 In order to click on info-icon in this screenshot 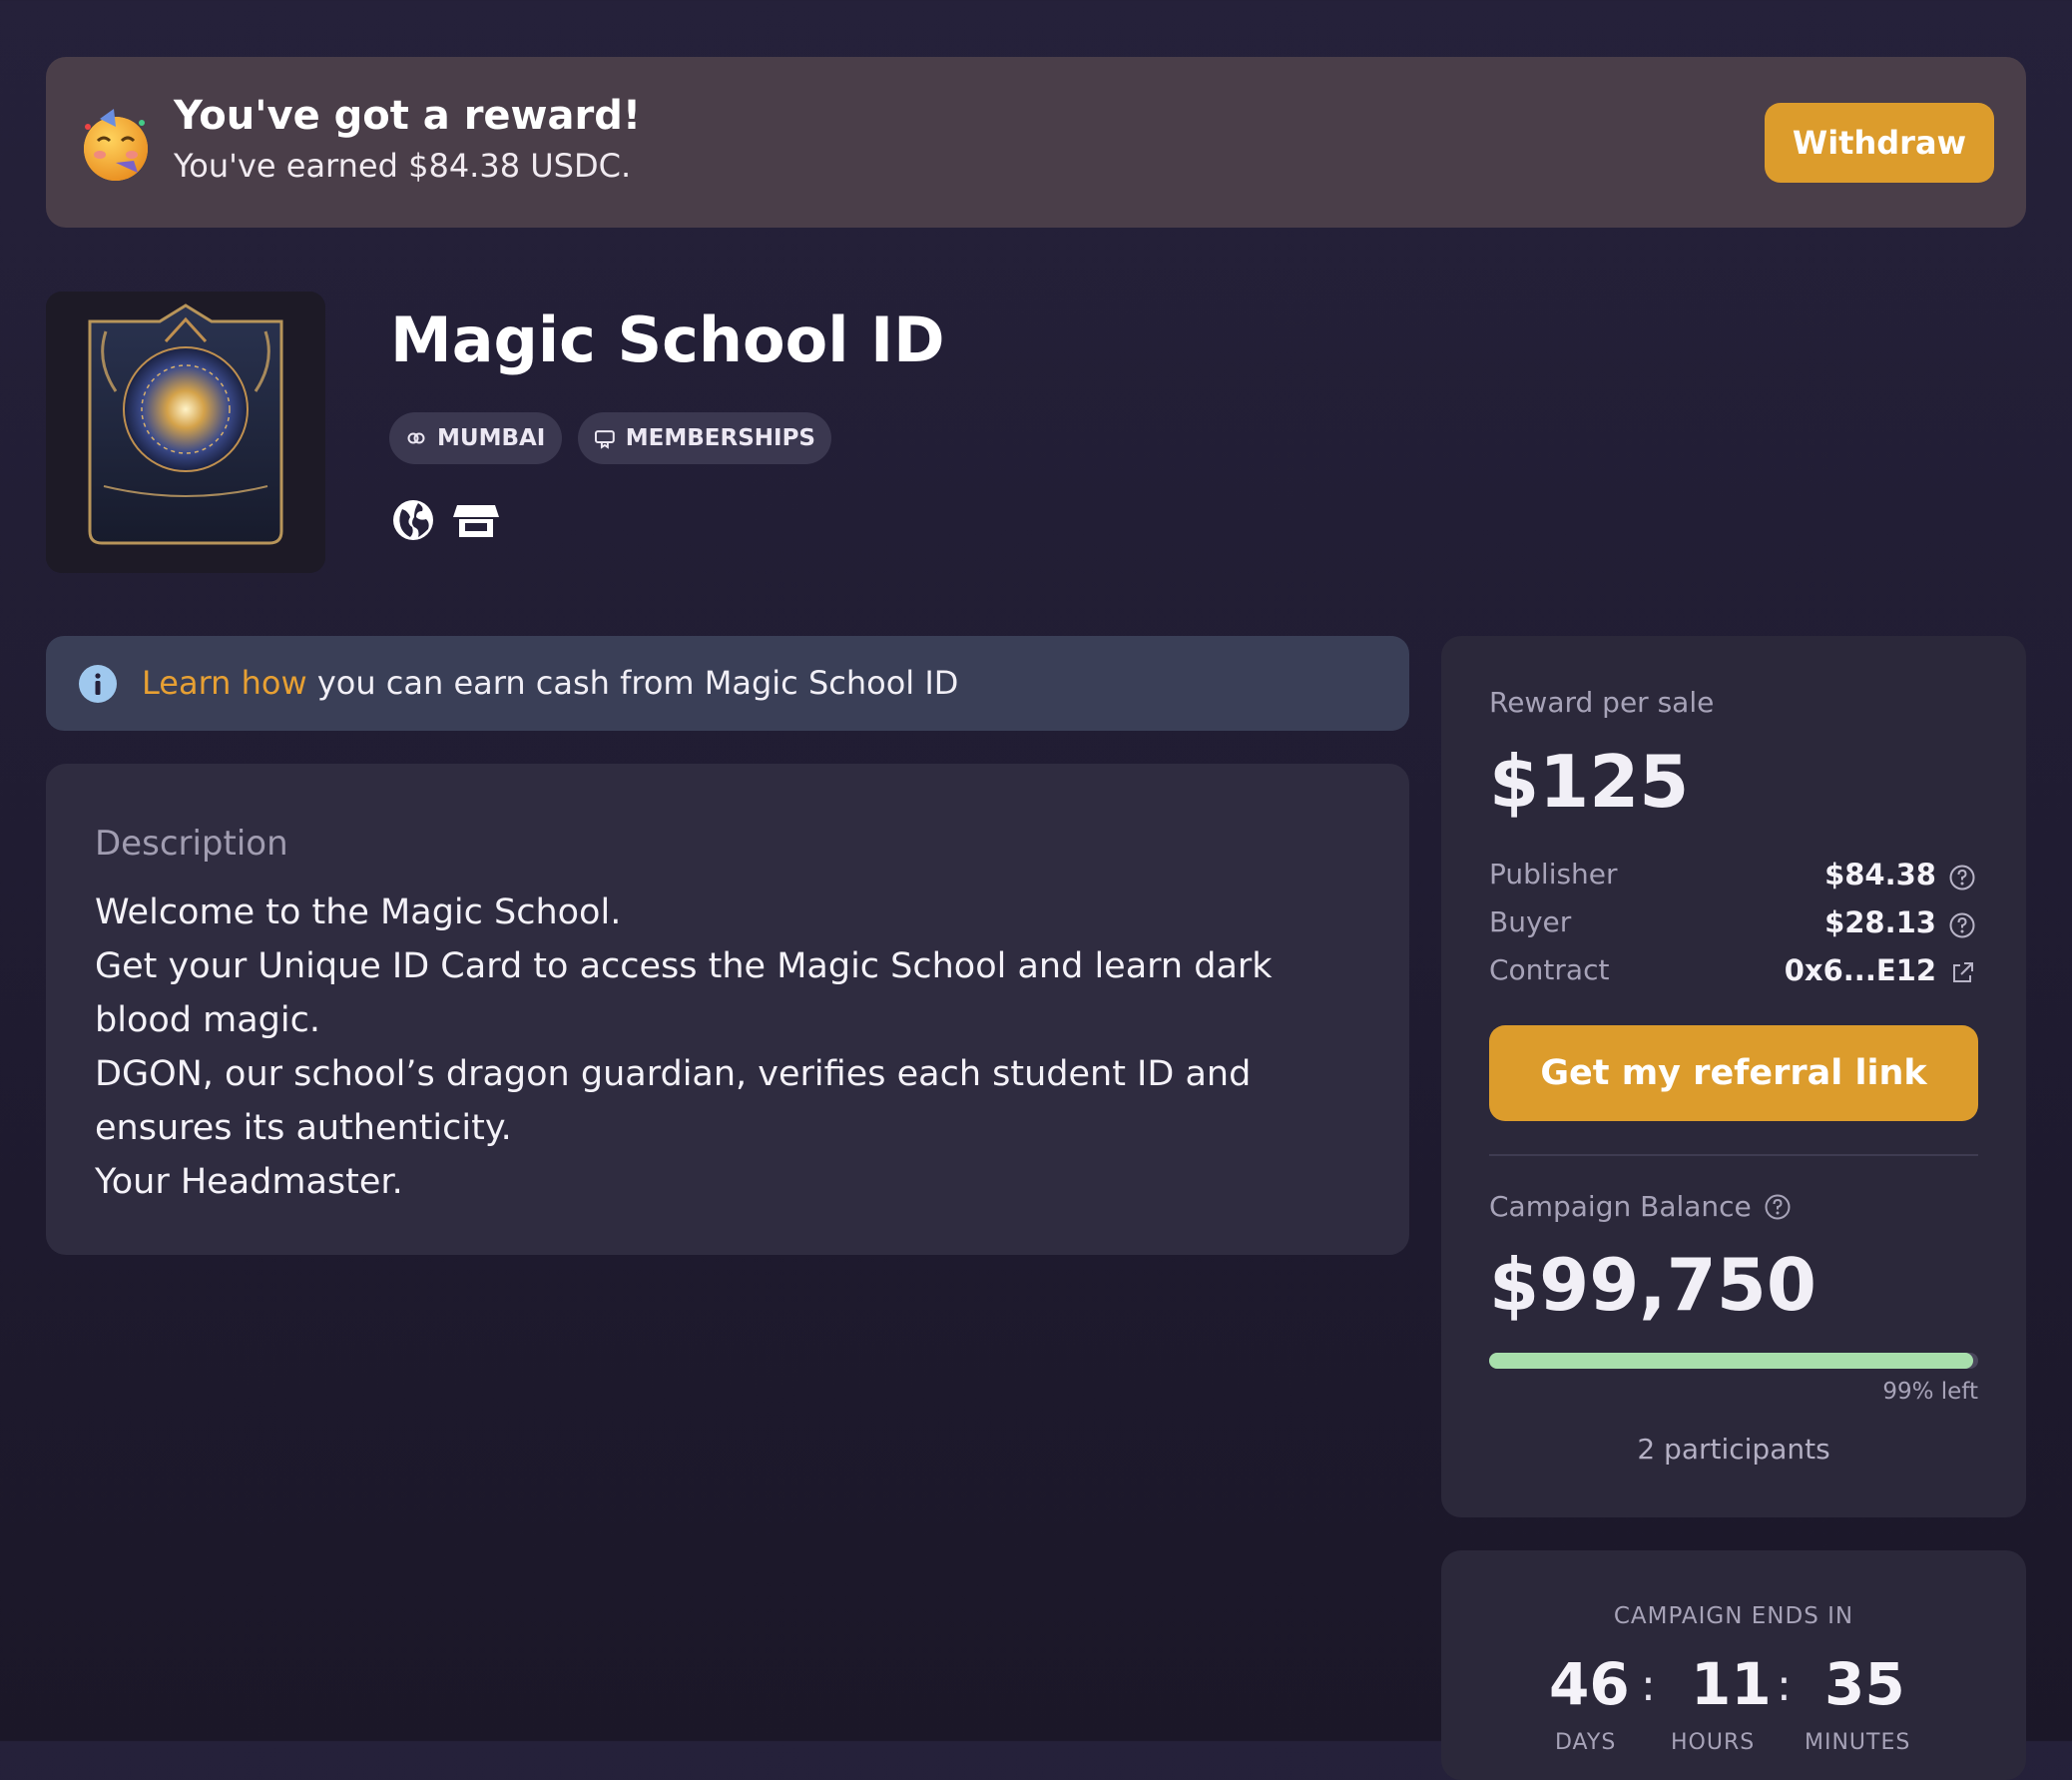, I will do `click(98, 684)`.